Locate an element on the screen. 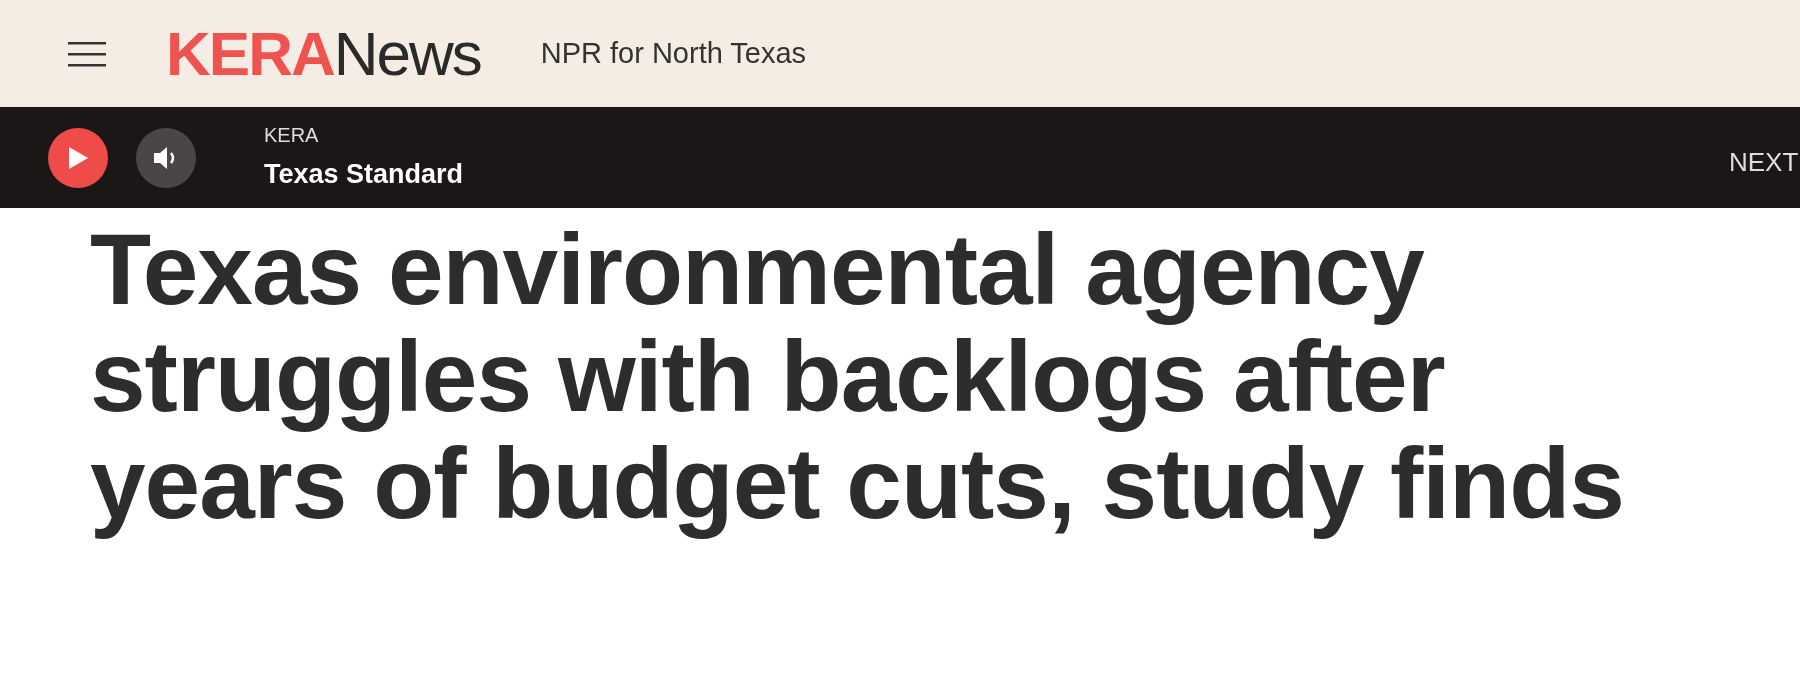 This screenshot has width=1800, height=676. station-name: KERA is located at coordinates (292, 136).